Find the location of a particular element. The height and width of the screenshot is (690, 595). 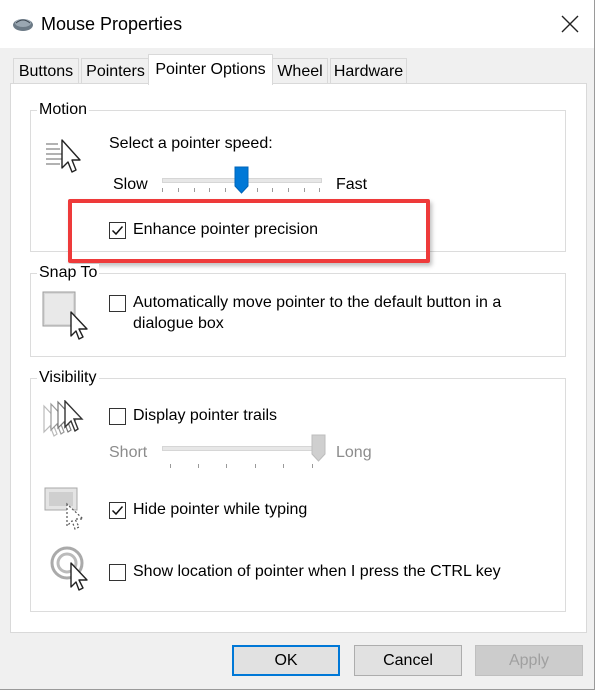

pointer-speed-icon is located at coordinates (68, 158).